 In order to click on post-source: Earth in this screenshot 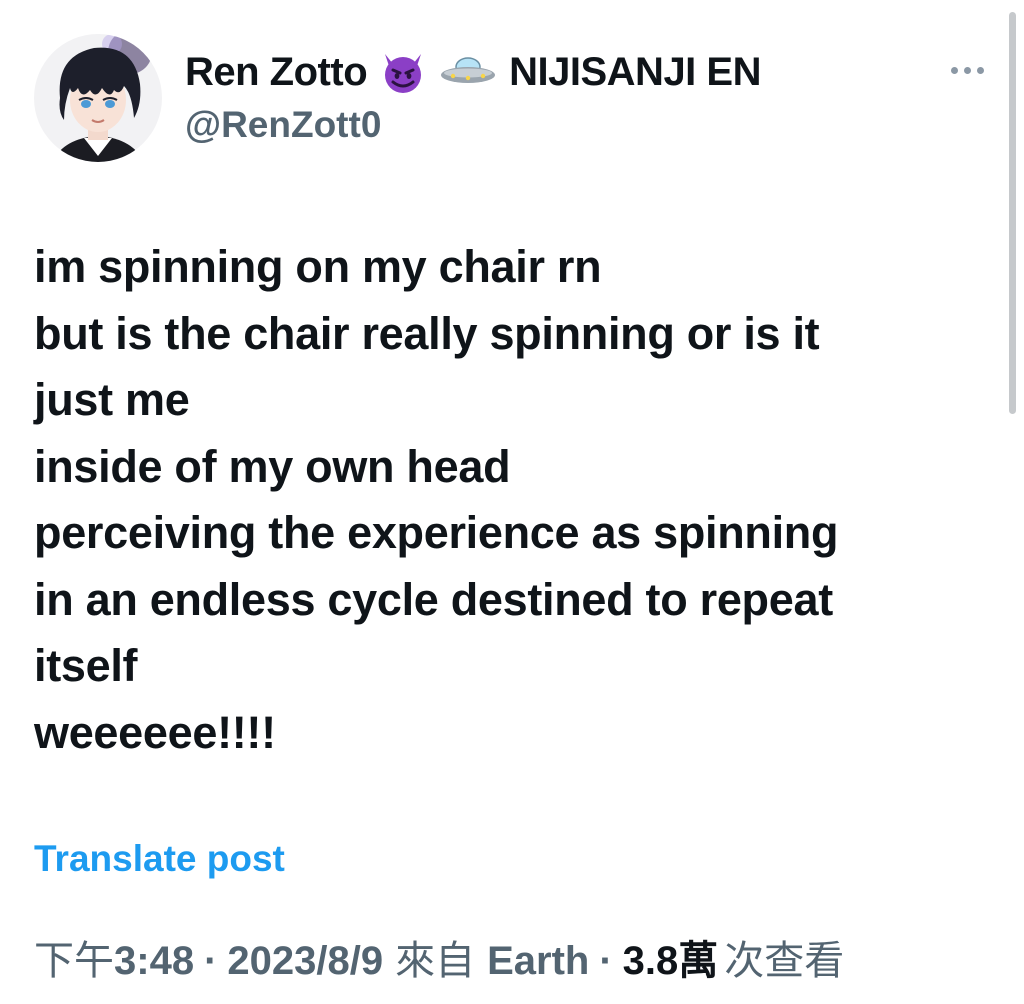, I will do `click(538, 961)`.